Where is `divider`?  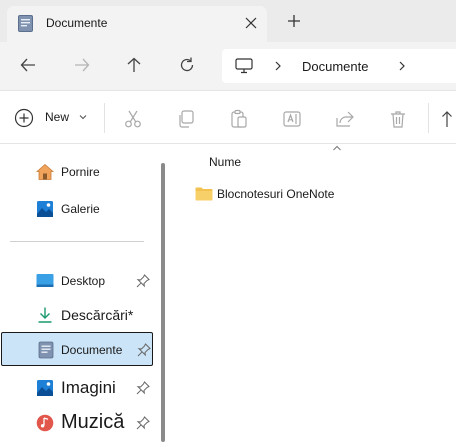
divider is located at coordinates (77, 241).